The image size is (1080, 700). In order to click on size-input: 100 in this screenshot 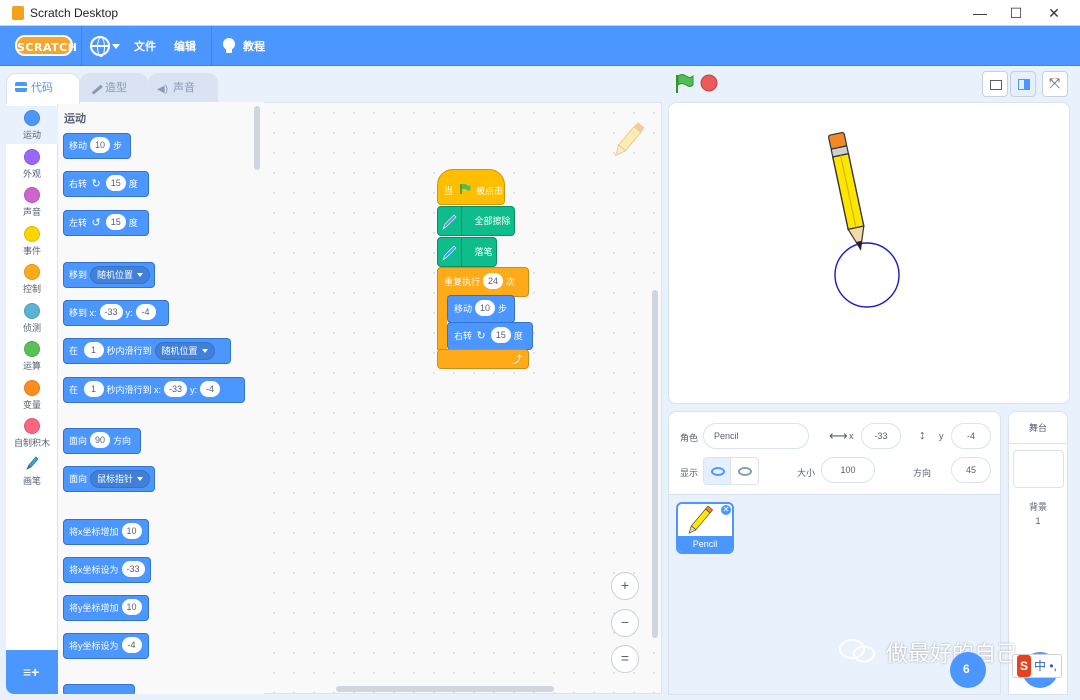, I will do `click(848, 470)`.